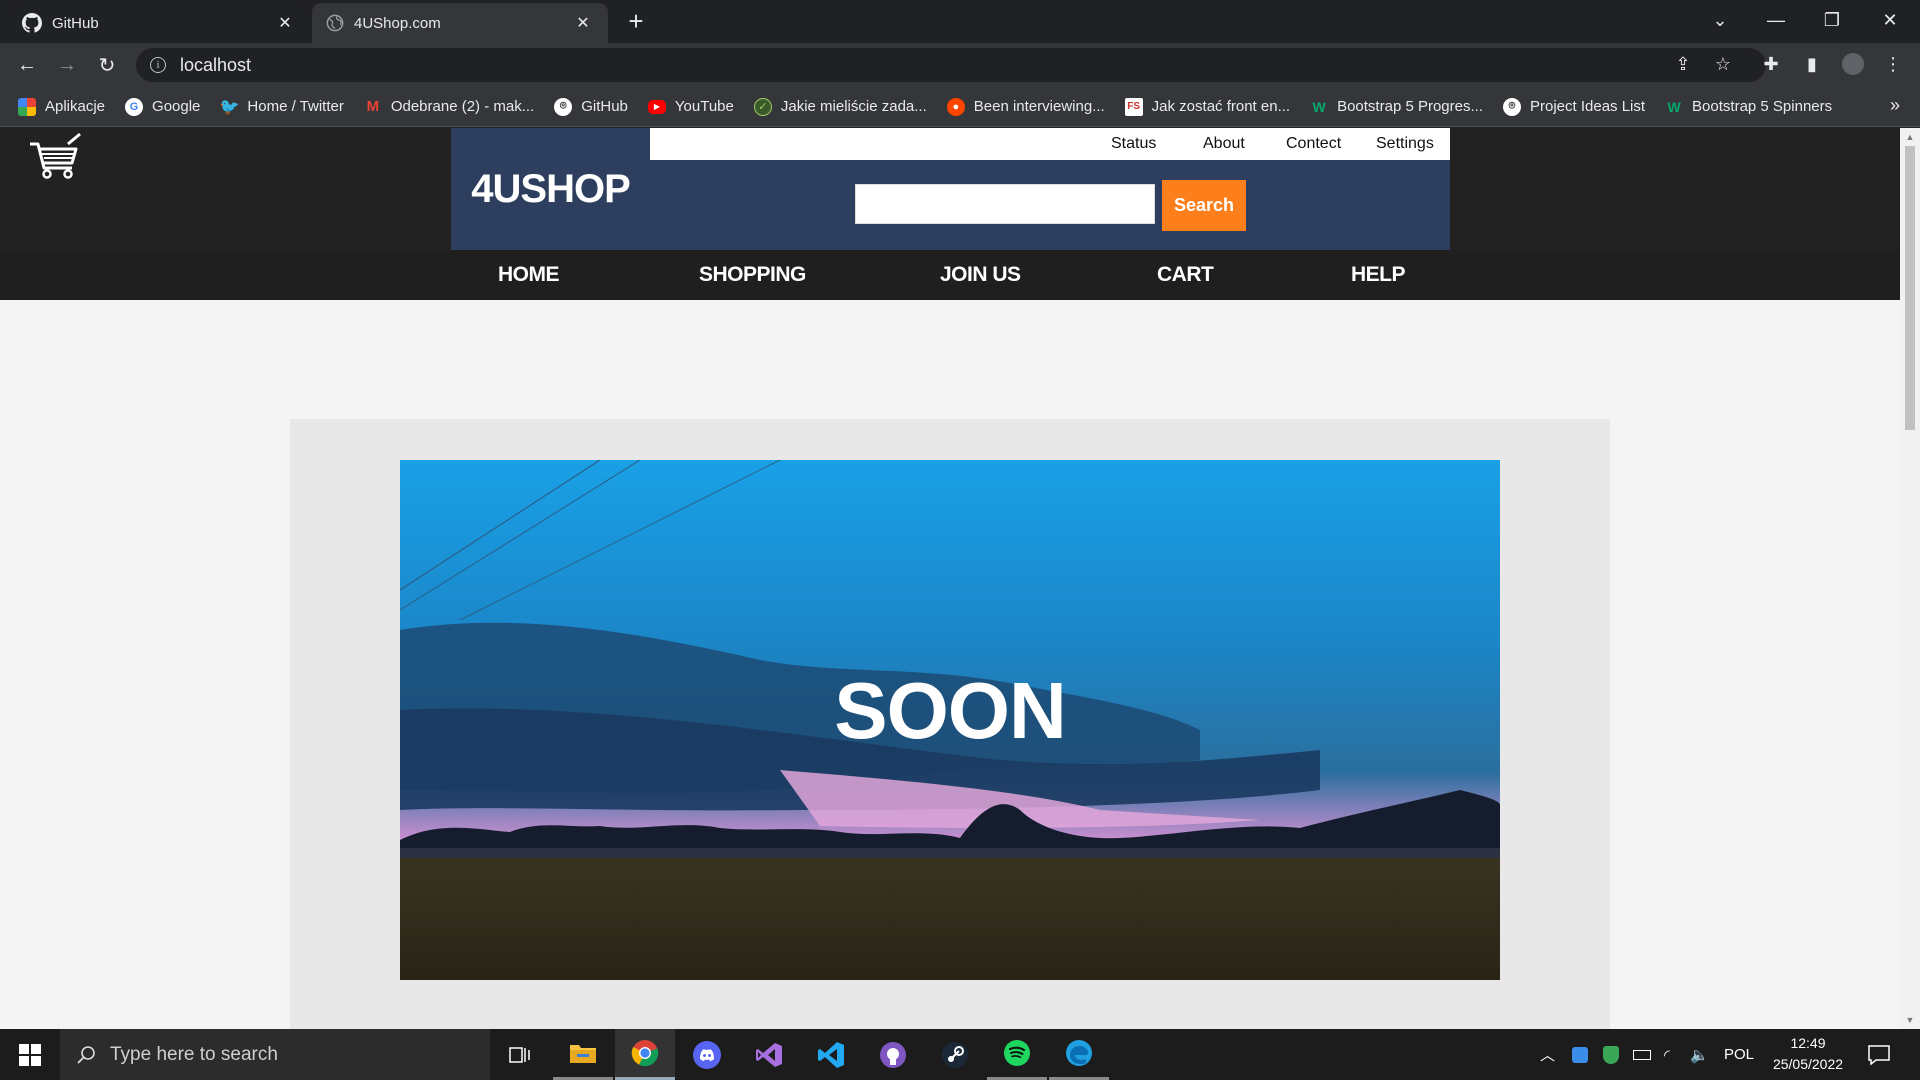  Describe the element at coordinates (752, 275) in the screenshot. I see `nav-shopping: SHOPPING` at that location.